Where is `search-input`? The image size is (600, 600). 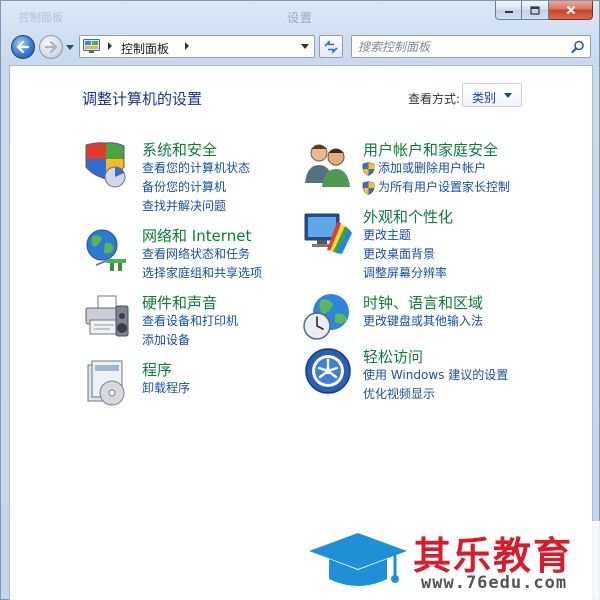 search-input is located at coordinates (458, 46).